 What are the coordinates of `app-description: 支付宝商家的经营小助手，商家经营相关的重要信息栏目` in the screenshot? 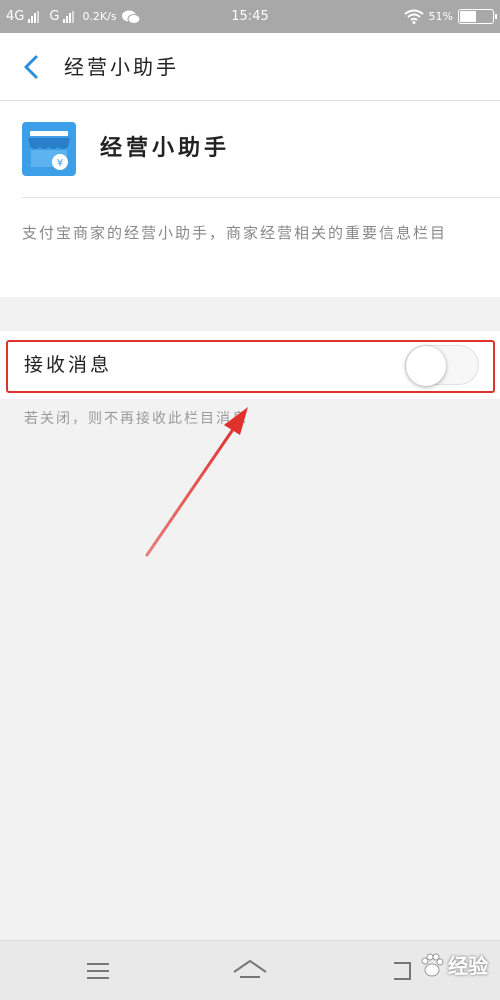 It's located at (235, 233).